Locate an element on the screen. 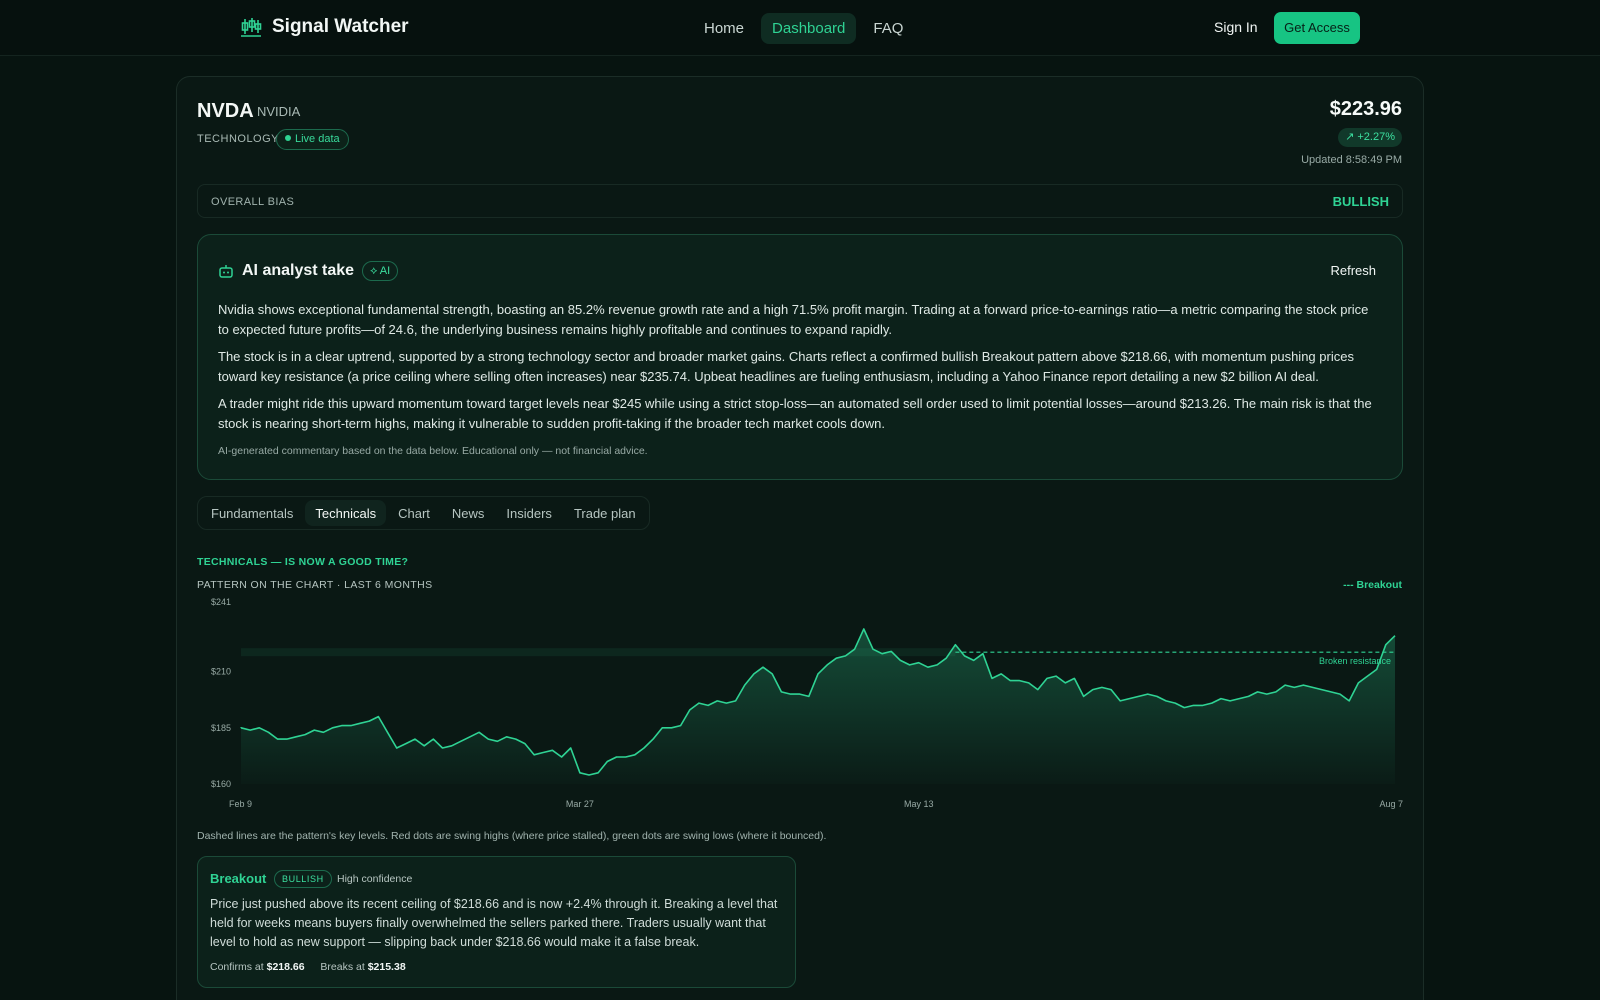 The width and height of the screenshot is (1600, 1000). x-tick-label: Aug 7 is located at coordinates (1391, 804).